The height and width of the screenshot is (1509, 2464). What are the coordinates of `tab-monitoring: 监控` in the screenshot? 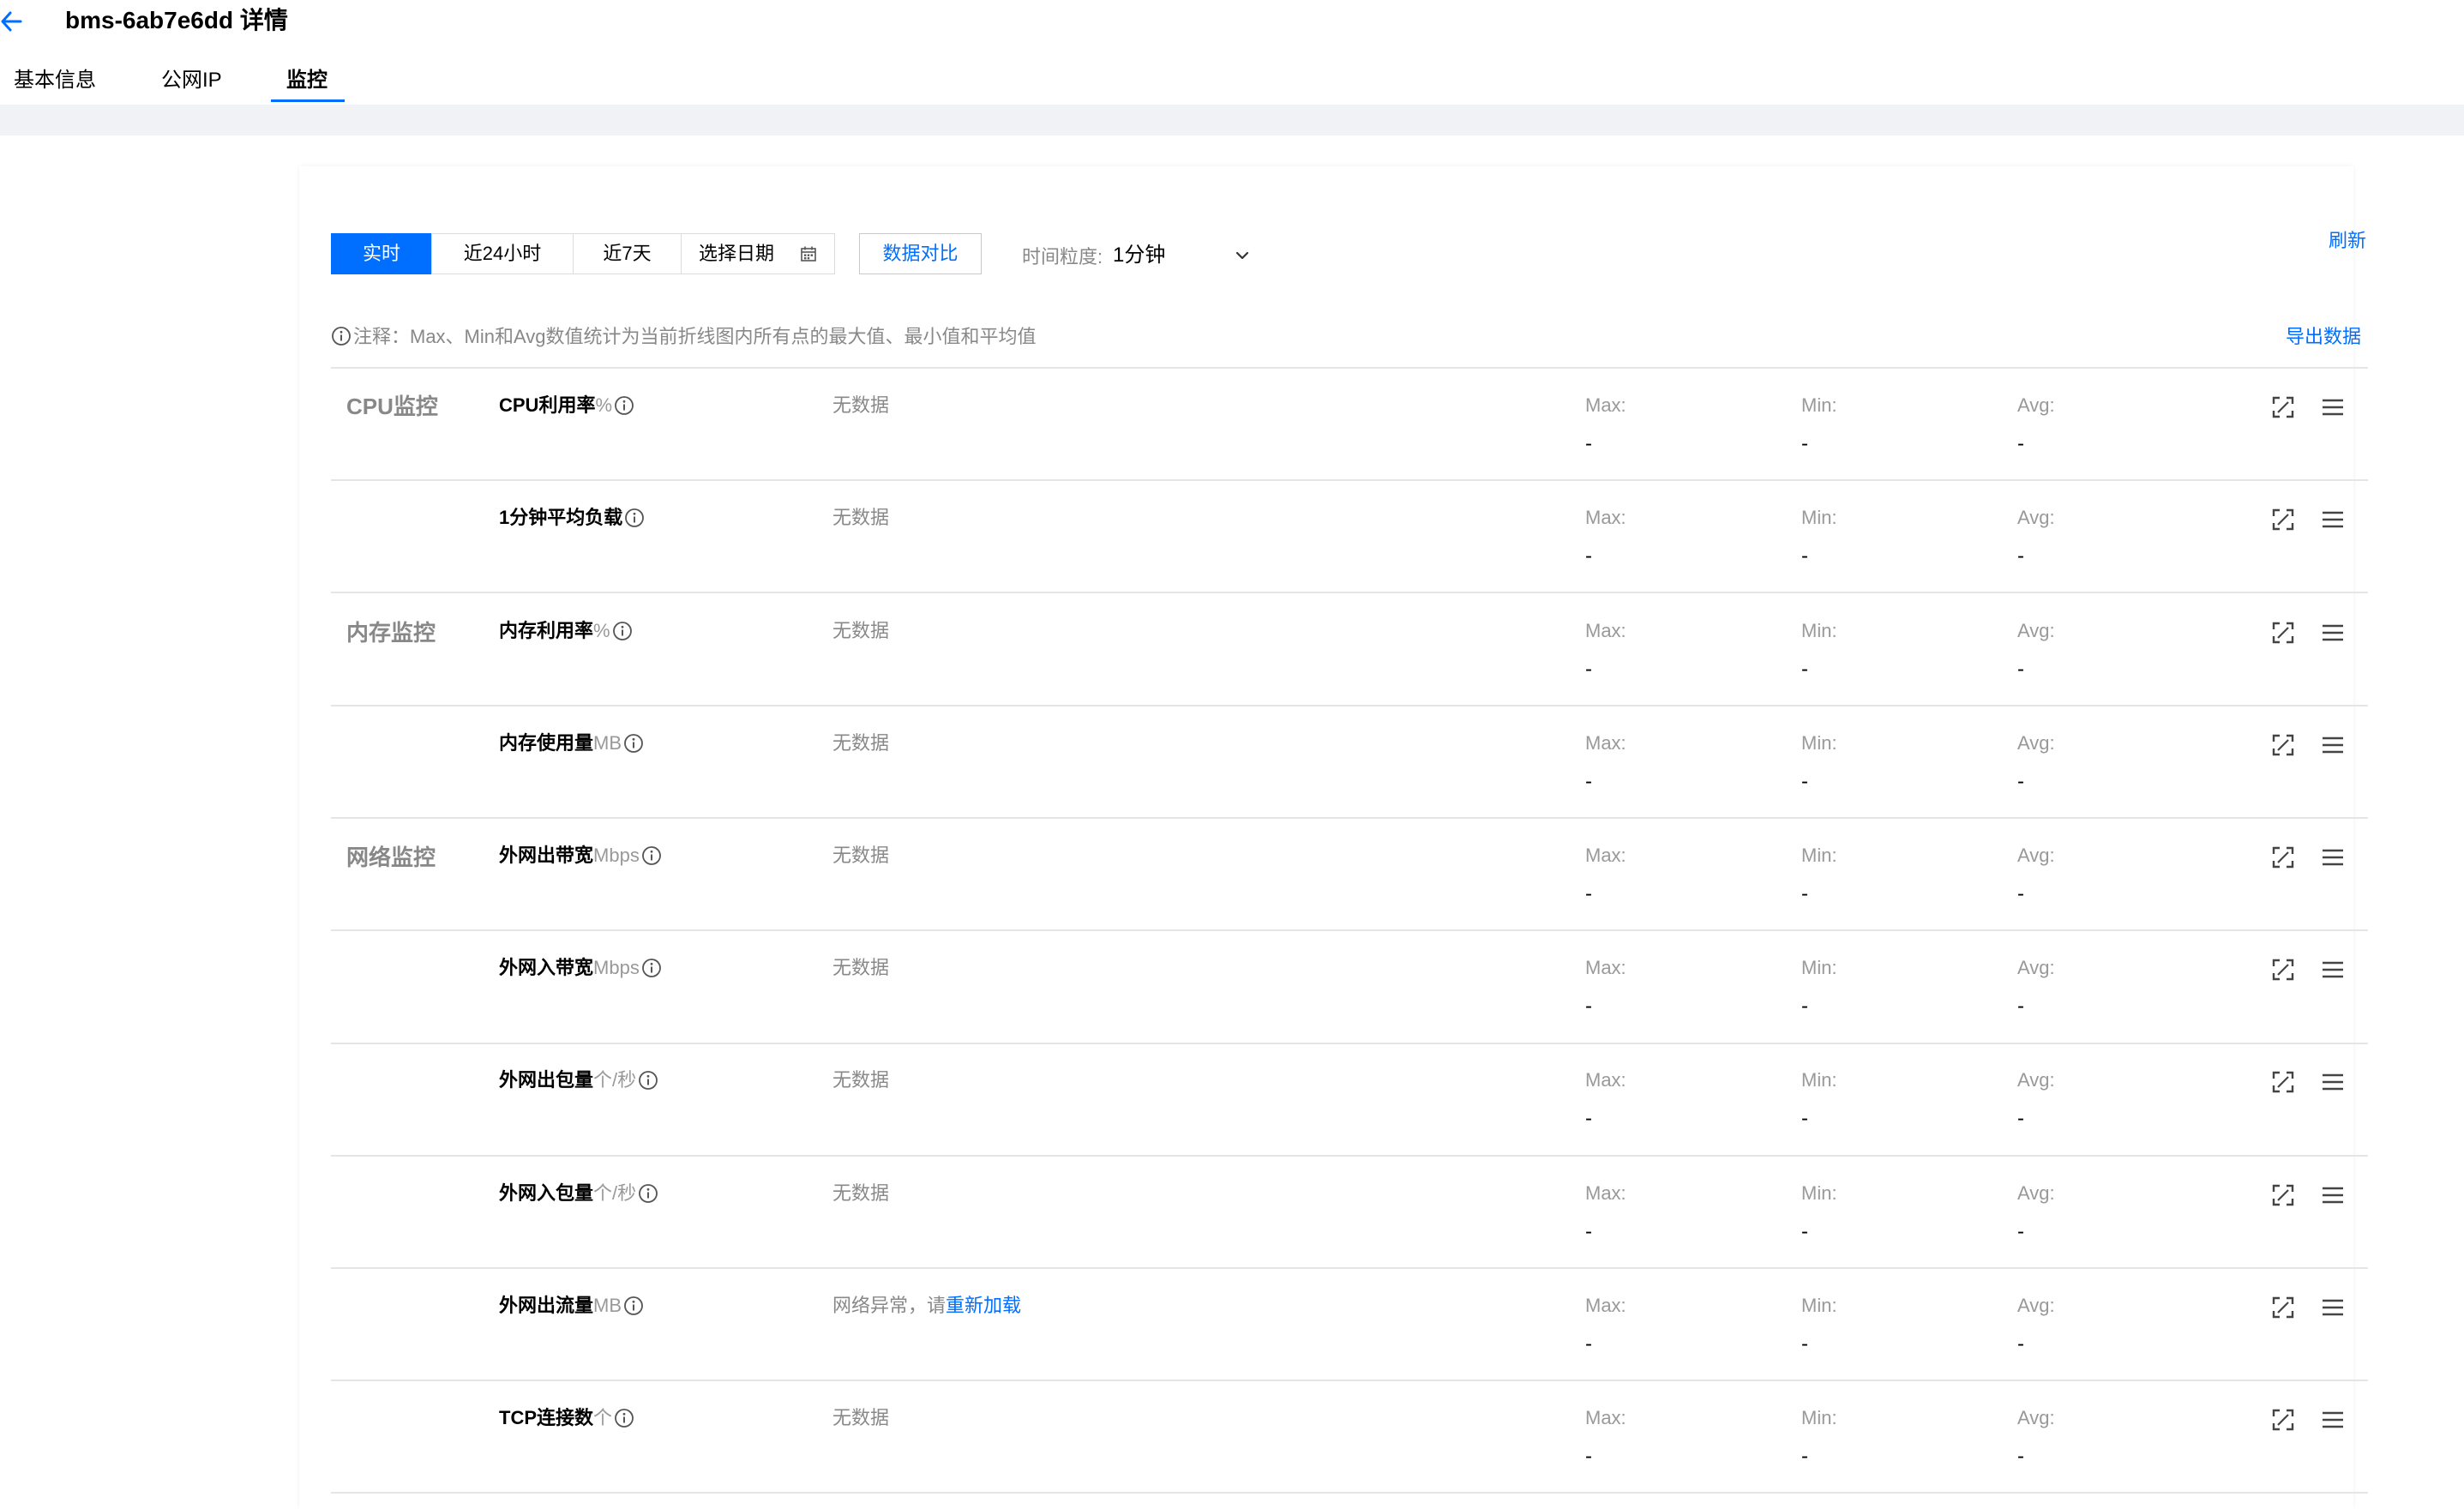 It's located at (307, 80).